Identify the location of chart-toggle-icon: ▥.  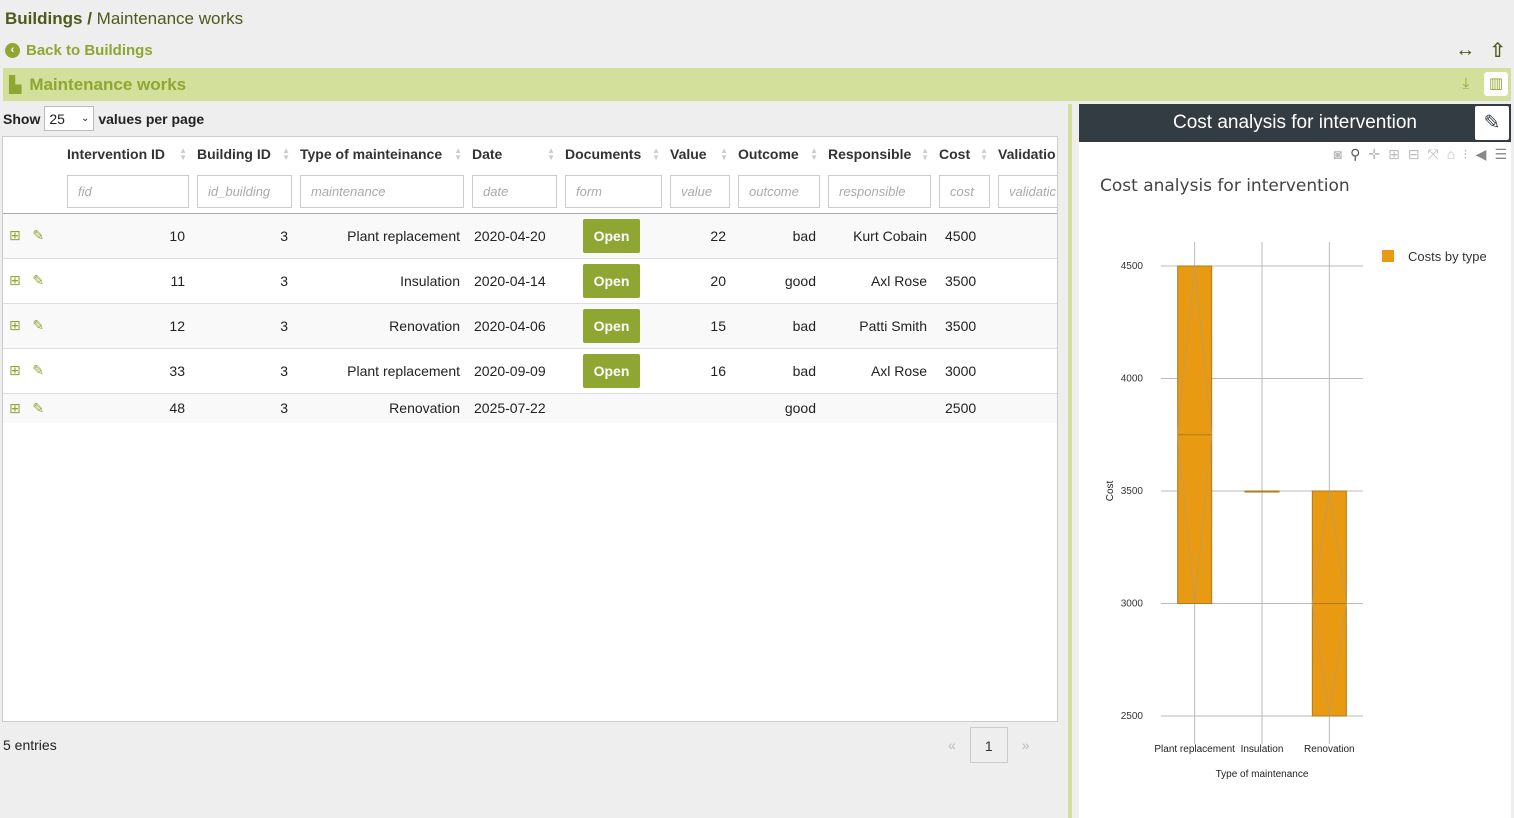
(1496, 84).